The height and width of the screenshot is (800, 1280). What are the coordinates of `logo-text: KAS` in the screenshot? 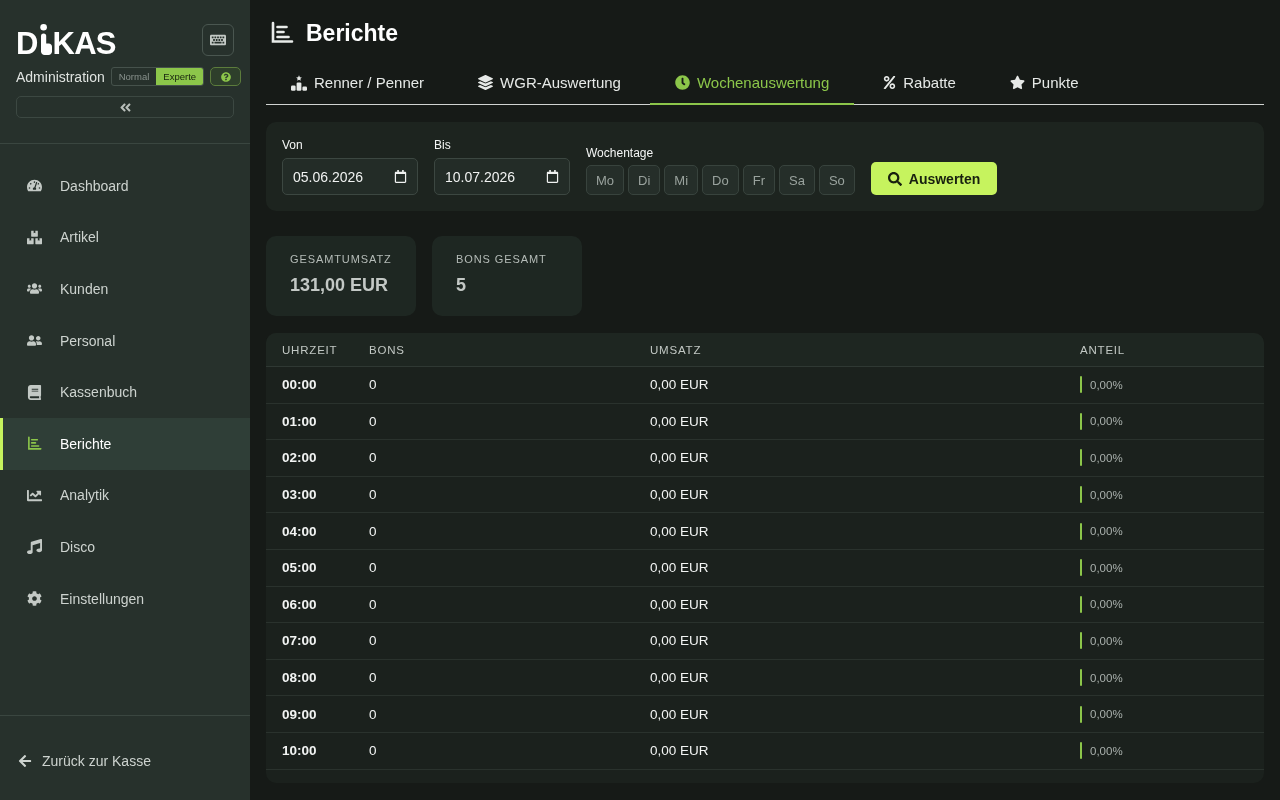 It's located at (84, 44).